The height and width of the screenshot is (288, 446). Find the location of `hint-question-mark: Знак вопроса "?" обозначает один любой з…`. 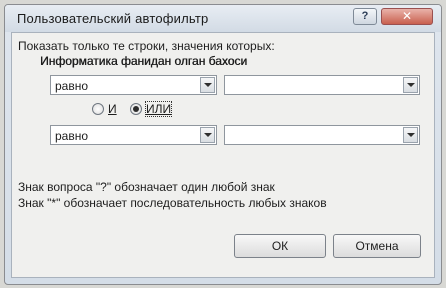

hint-question-mark: Знак вопроса "?" обозначает один любой з… is located at coordinates (146, 187).